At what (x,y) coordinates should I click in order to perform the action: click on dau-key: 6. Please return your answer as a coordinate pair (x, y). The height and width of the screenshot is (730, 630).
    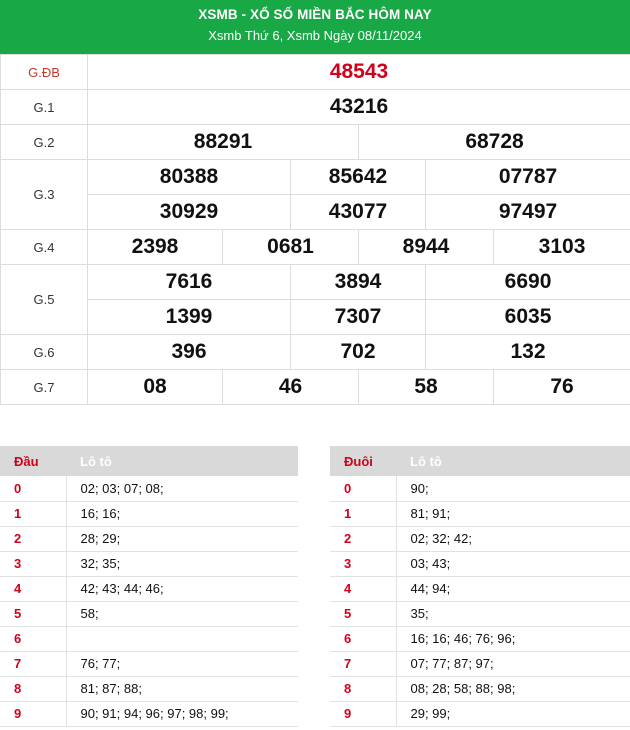
    Looking at the image, I should click on (33, 639).